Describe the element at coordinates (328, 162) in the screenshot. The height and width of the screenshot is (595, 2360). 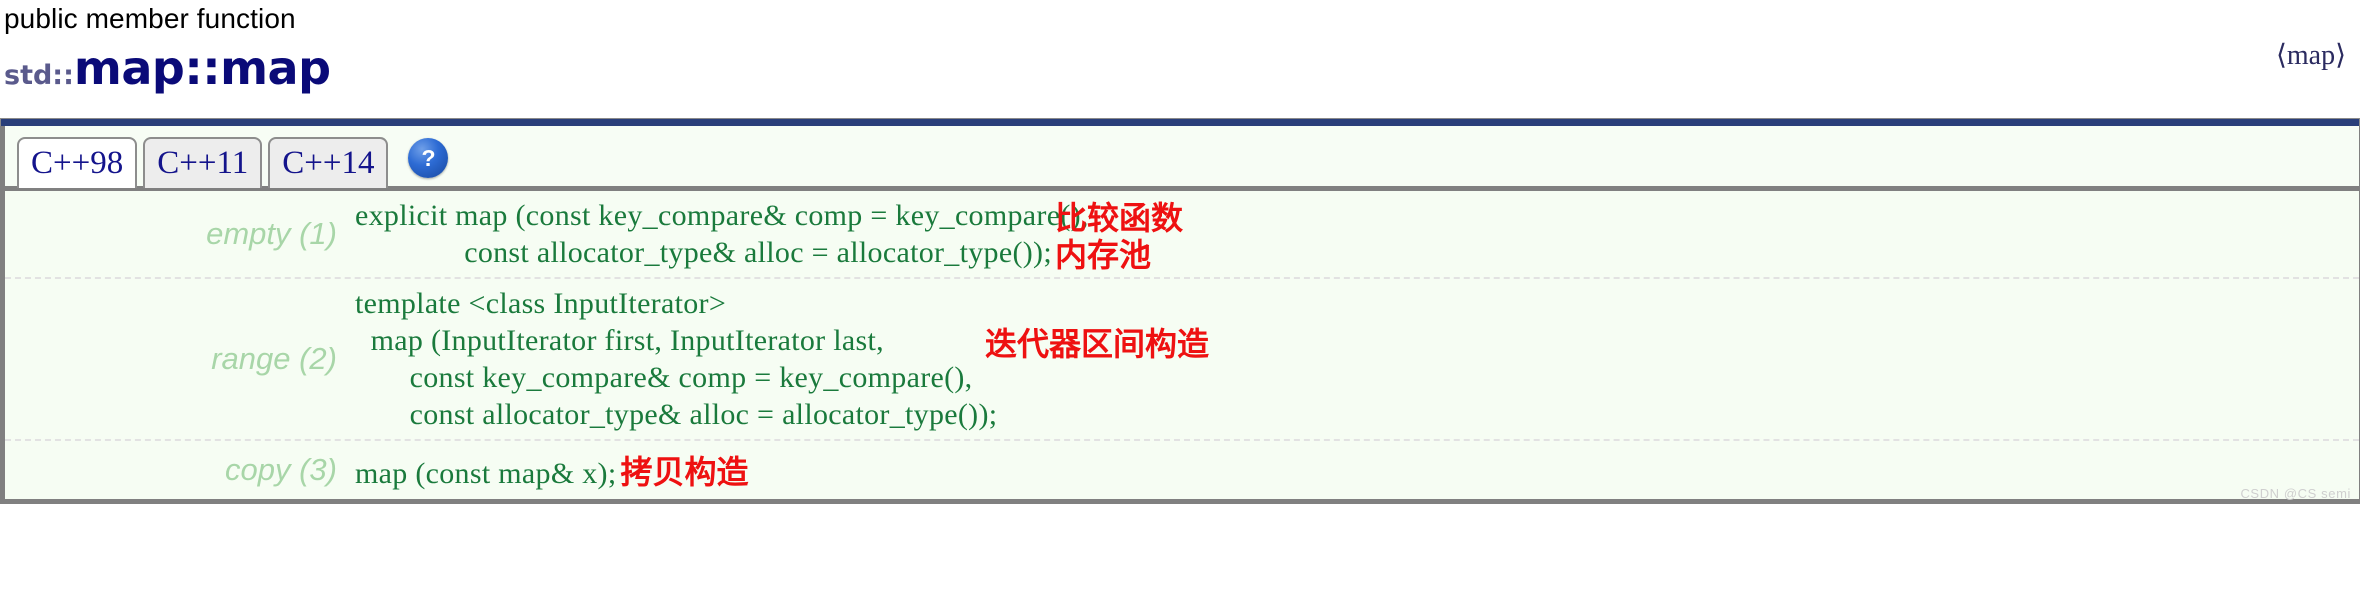
I see `tab-cpp14: C++14` at that location.